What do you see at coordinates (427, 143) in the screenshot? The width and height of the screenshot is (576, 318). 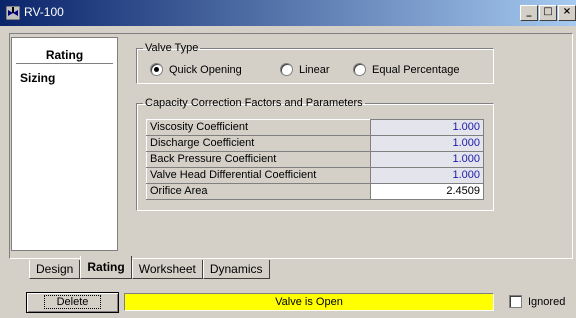 I see `discharge-coefficient-field: 1.000` at bounding box center [427, 143].